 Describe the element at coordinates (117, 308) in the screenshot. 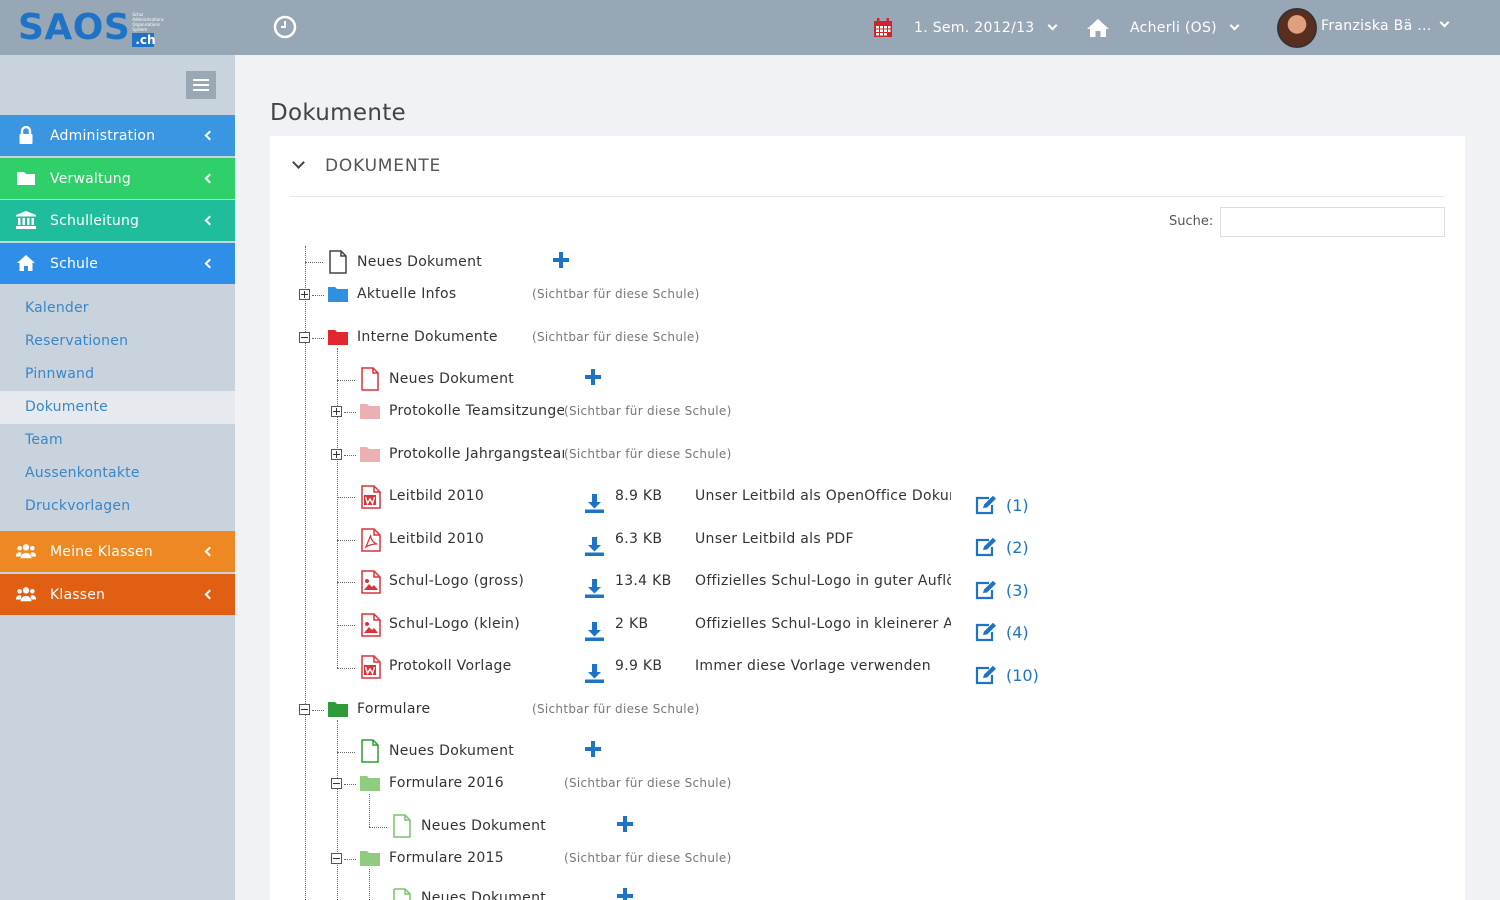

I see `sidebar-subitem-kalender: Kalender` at that location.